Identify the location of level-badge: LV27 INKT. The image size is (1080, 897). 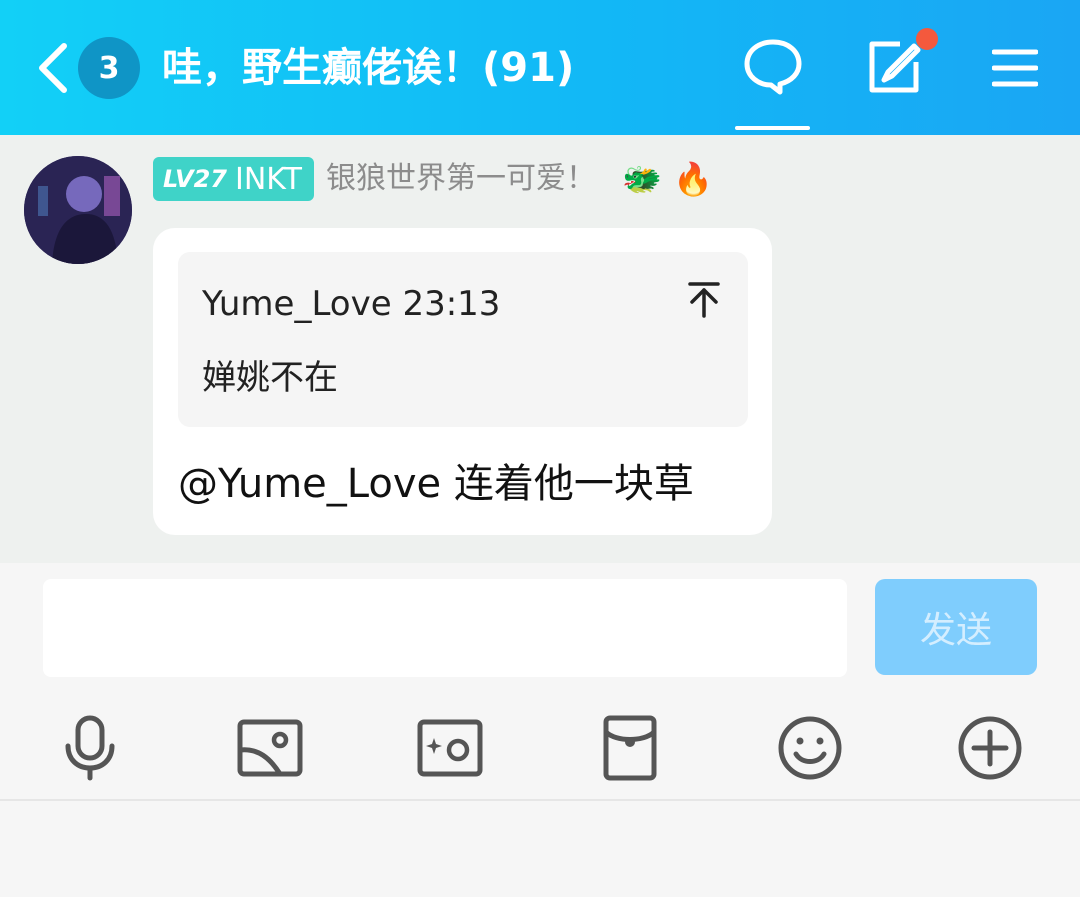
(233, 179).